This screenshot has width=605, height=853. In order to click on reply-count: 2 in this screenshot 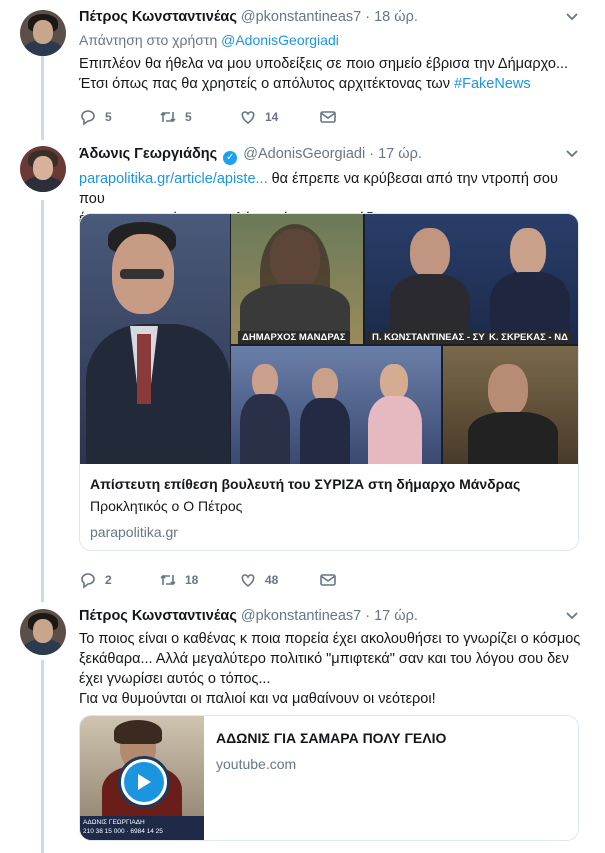, I will do `click(108, 580)`.